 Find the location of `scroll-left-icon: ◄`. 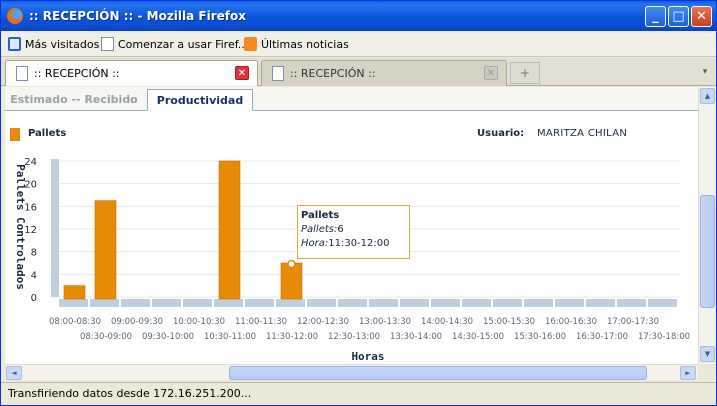

scroll-left-icon: ◄ is located at coordinates (14, 373).